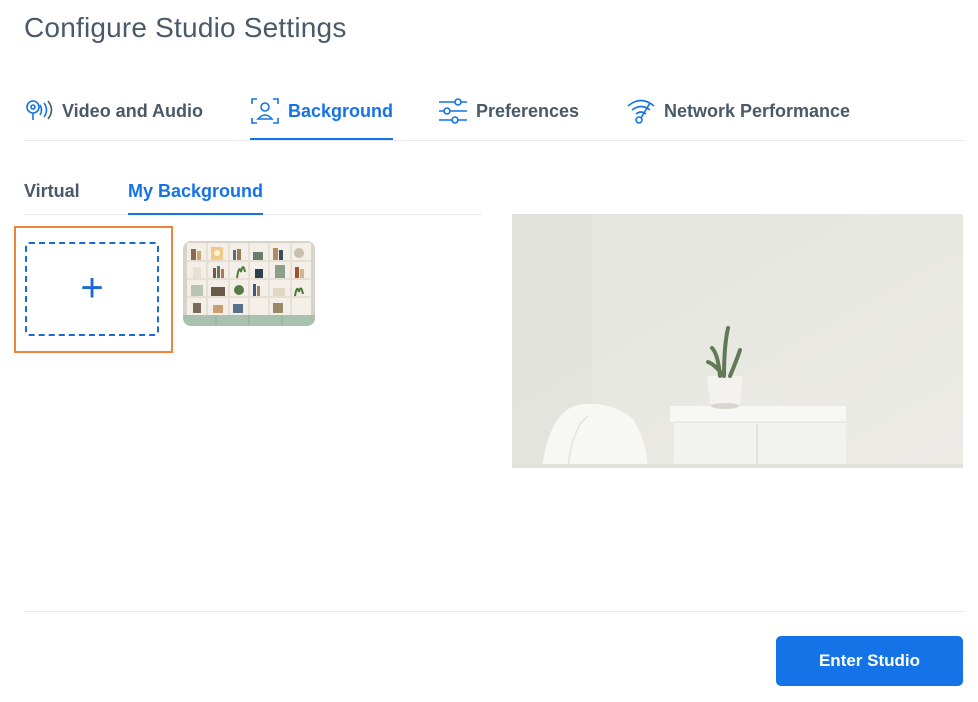  I want to click on tab-label: Network Performance, so click(757, 111).